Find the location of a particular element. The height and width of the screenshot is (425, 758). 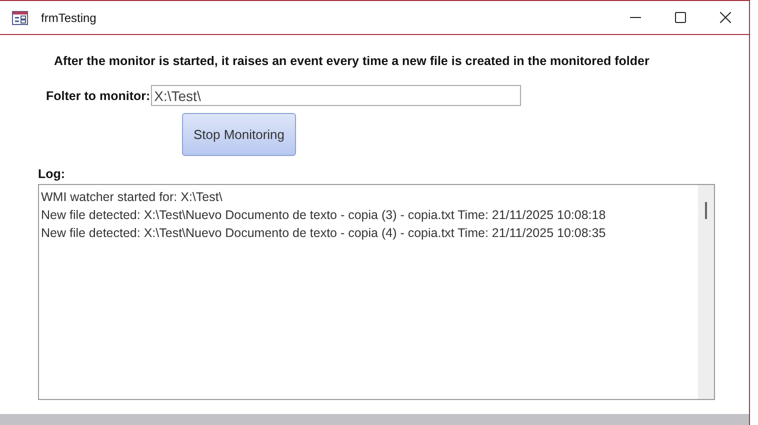

instruction-text: After the monitor is started, it raises an event every time a new file is created in the monitored folder is located at coordinates (352, 61).